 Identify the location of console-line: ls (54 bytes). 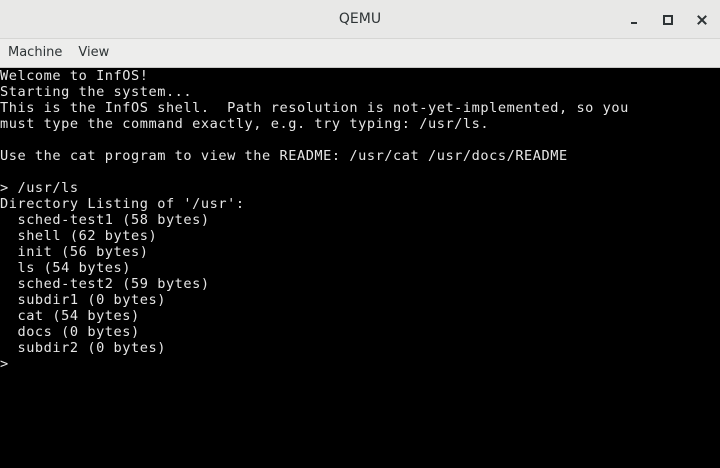
(66, 268).